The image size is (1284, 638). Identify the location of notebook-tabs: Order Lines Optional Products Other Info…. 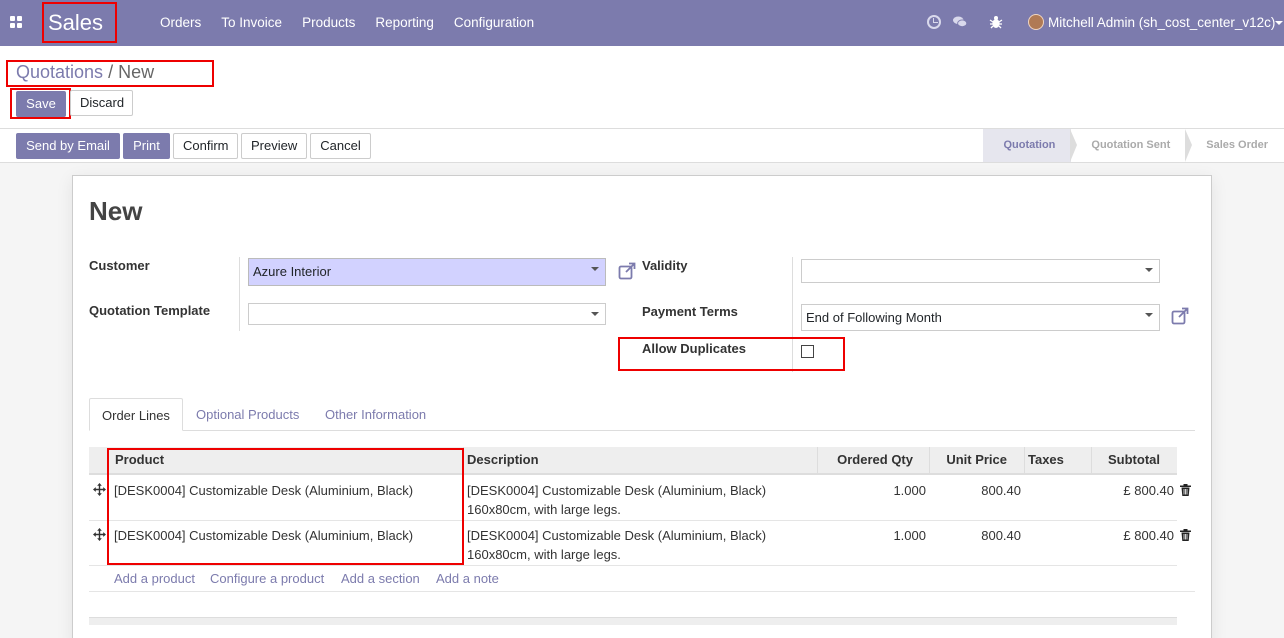
(642, 414).